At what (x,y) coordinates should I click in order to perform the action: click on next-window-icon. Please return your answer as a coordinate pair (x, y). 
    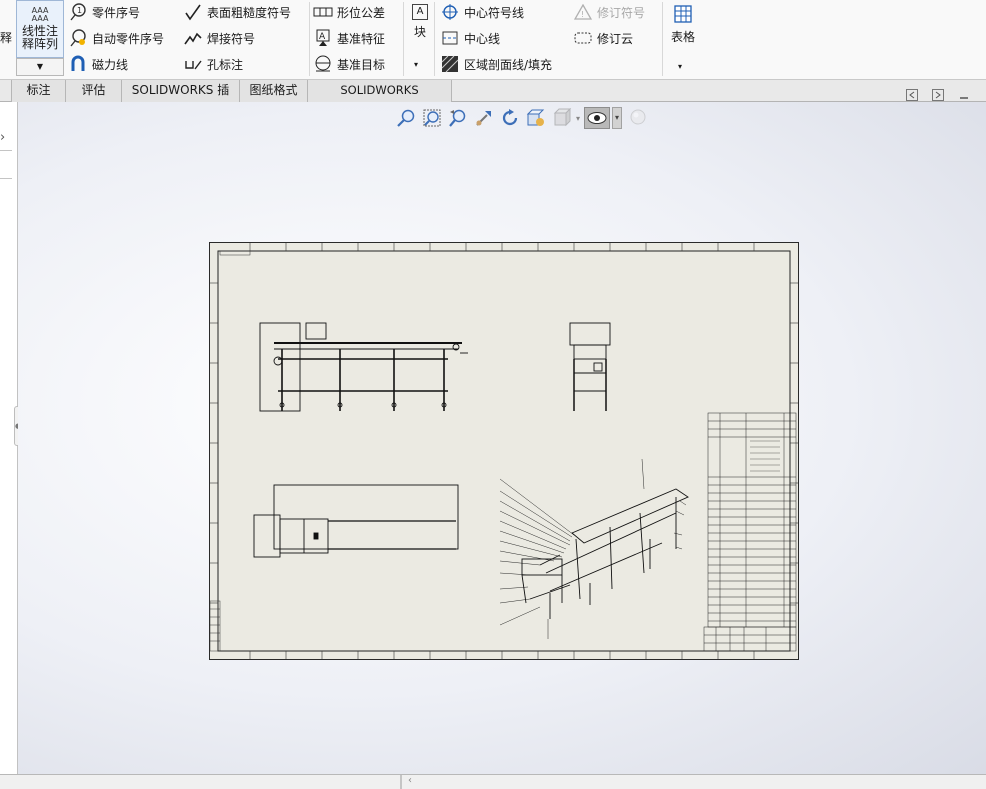
    Looking at the image, I should click on (938, 95).